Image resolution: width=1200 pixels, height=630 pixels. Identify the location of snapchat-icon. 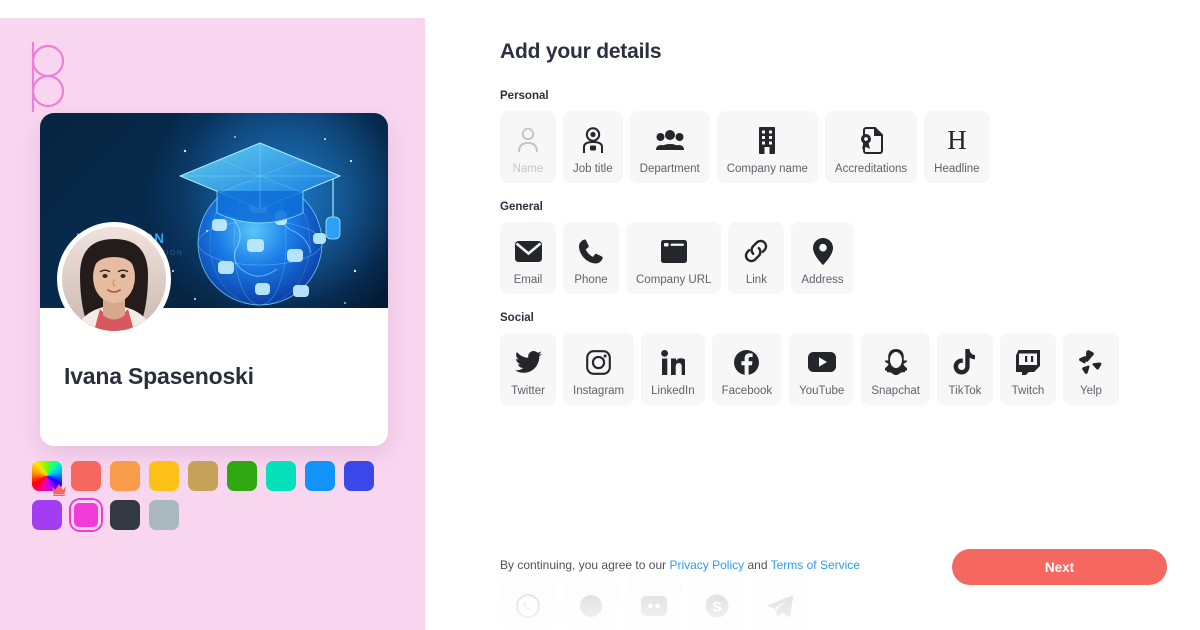
(895, 362).